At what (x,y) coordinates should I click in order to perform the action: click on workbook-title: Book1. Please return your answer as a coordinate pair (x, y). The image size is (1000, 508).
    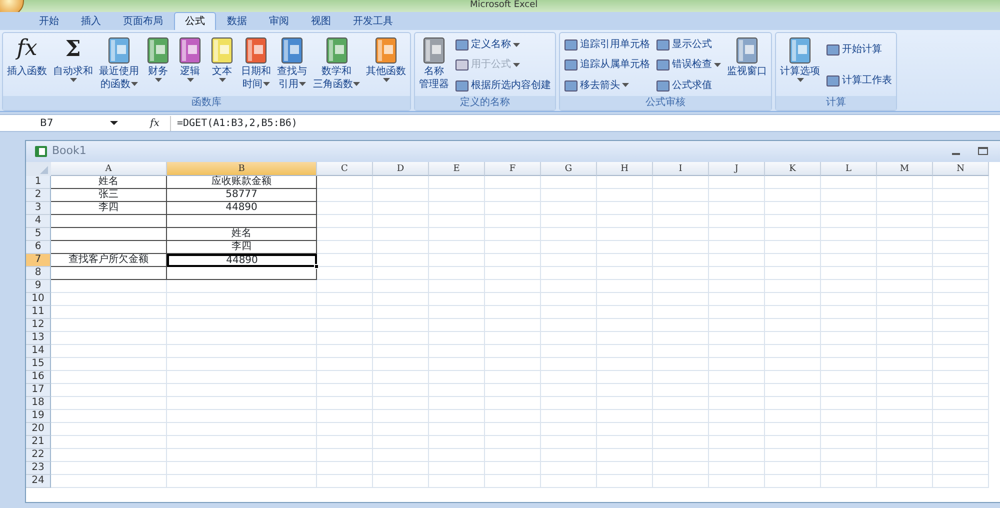
    Looking at the image, I should click on (69, 151).